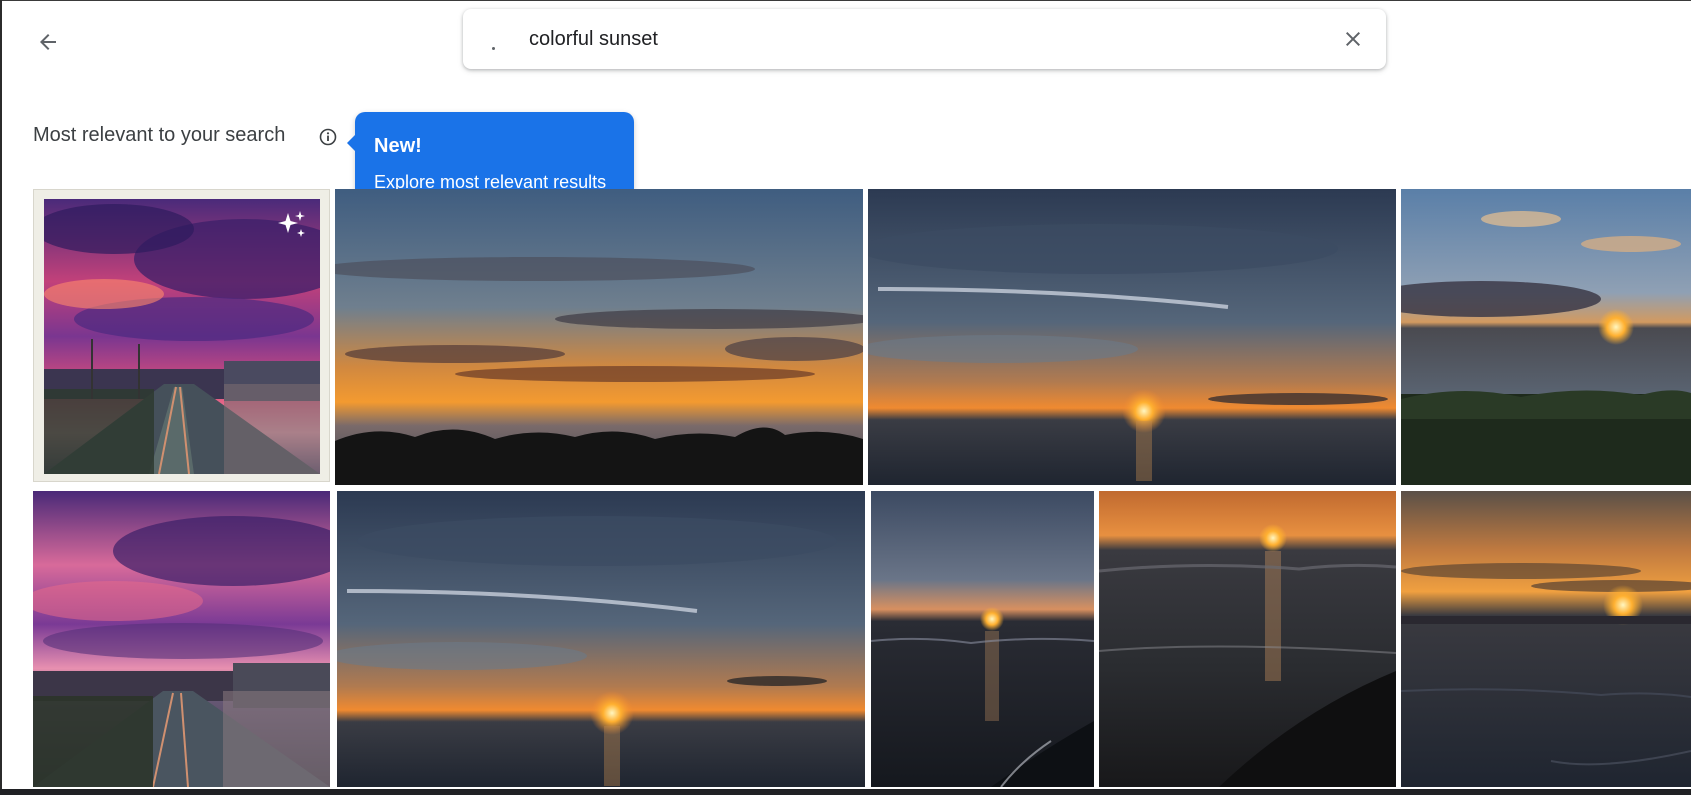  I want to click on clear-search-button, so click(1353, 39).